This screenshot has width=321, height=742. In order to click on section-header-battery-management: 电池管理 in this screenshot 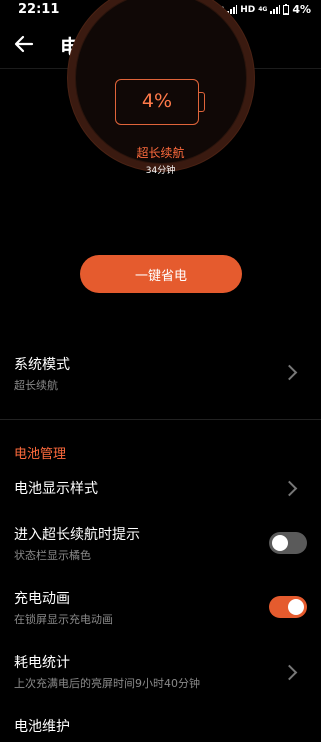, I will do `click(40, 454)`.